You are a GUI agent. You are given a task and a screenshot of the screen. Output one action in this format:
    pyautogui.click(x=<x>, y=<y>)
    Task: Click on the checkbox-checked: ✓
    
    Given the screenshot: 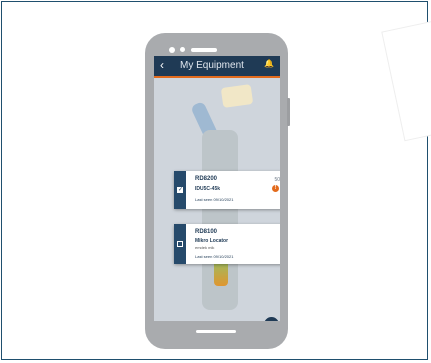 What is the action you would take?
    pyautogui.click(x=180, y=190)
    